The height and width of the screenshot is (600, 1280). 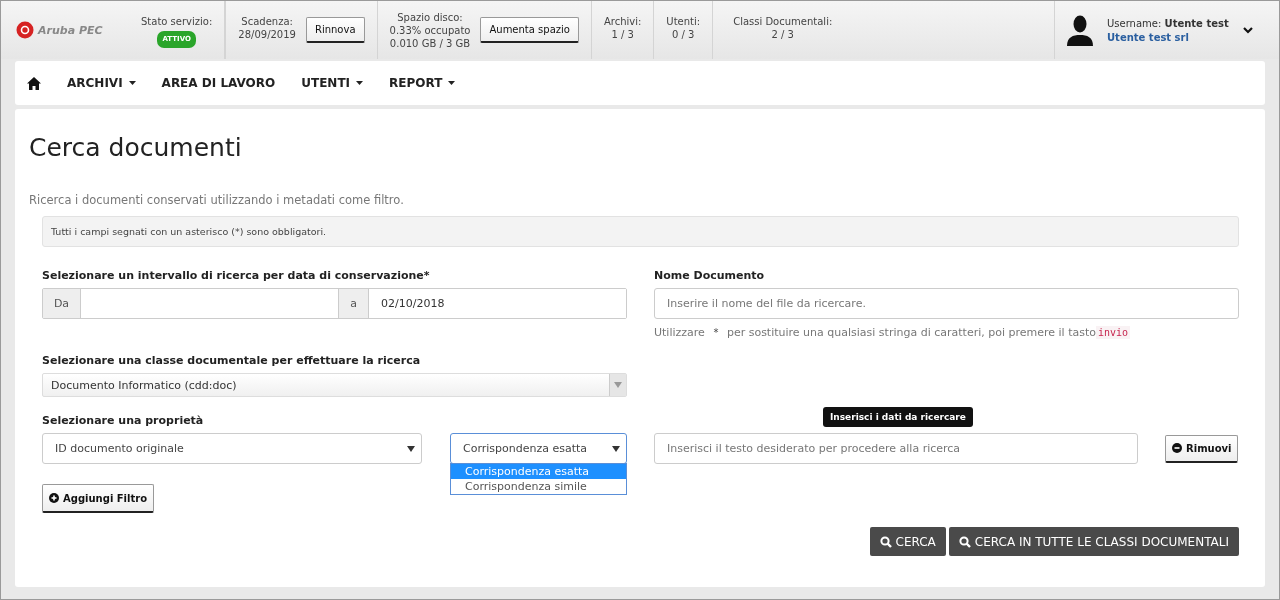 What do you see at coordinates (898, 417) in the screenshot?
I see `tooltip: Inserisci i dati da ricercare` at bounding box center [898, 417].